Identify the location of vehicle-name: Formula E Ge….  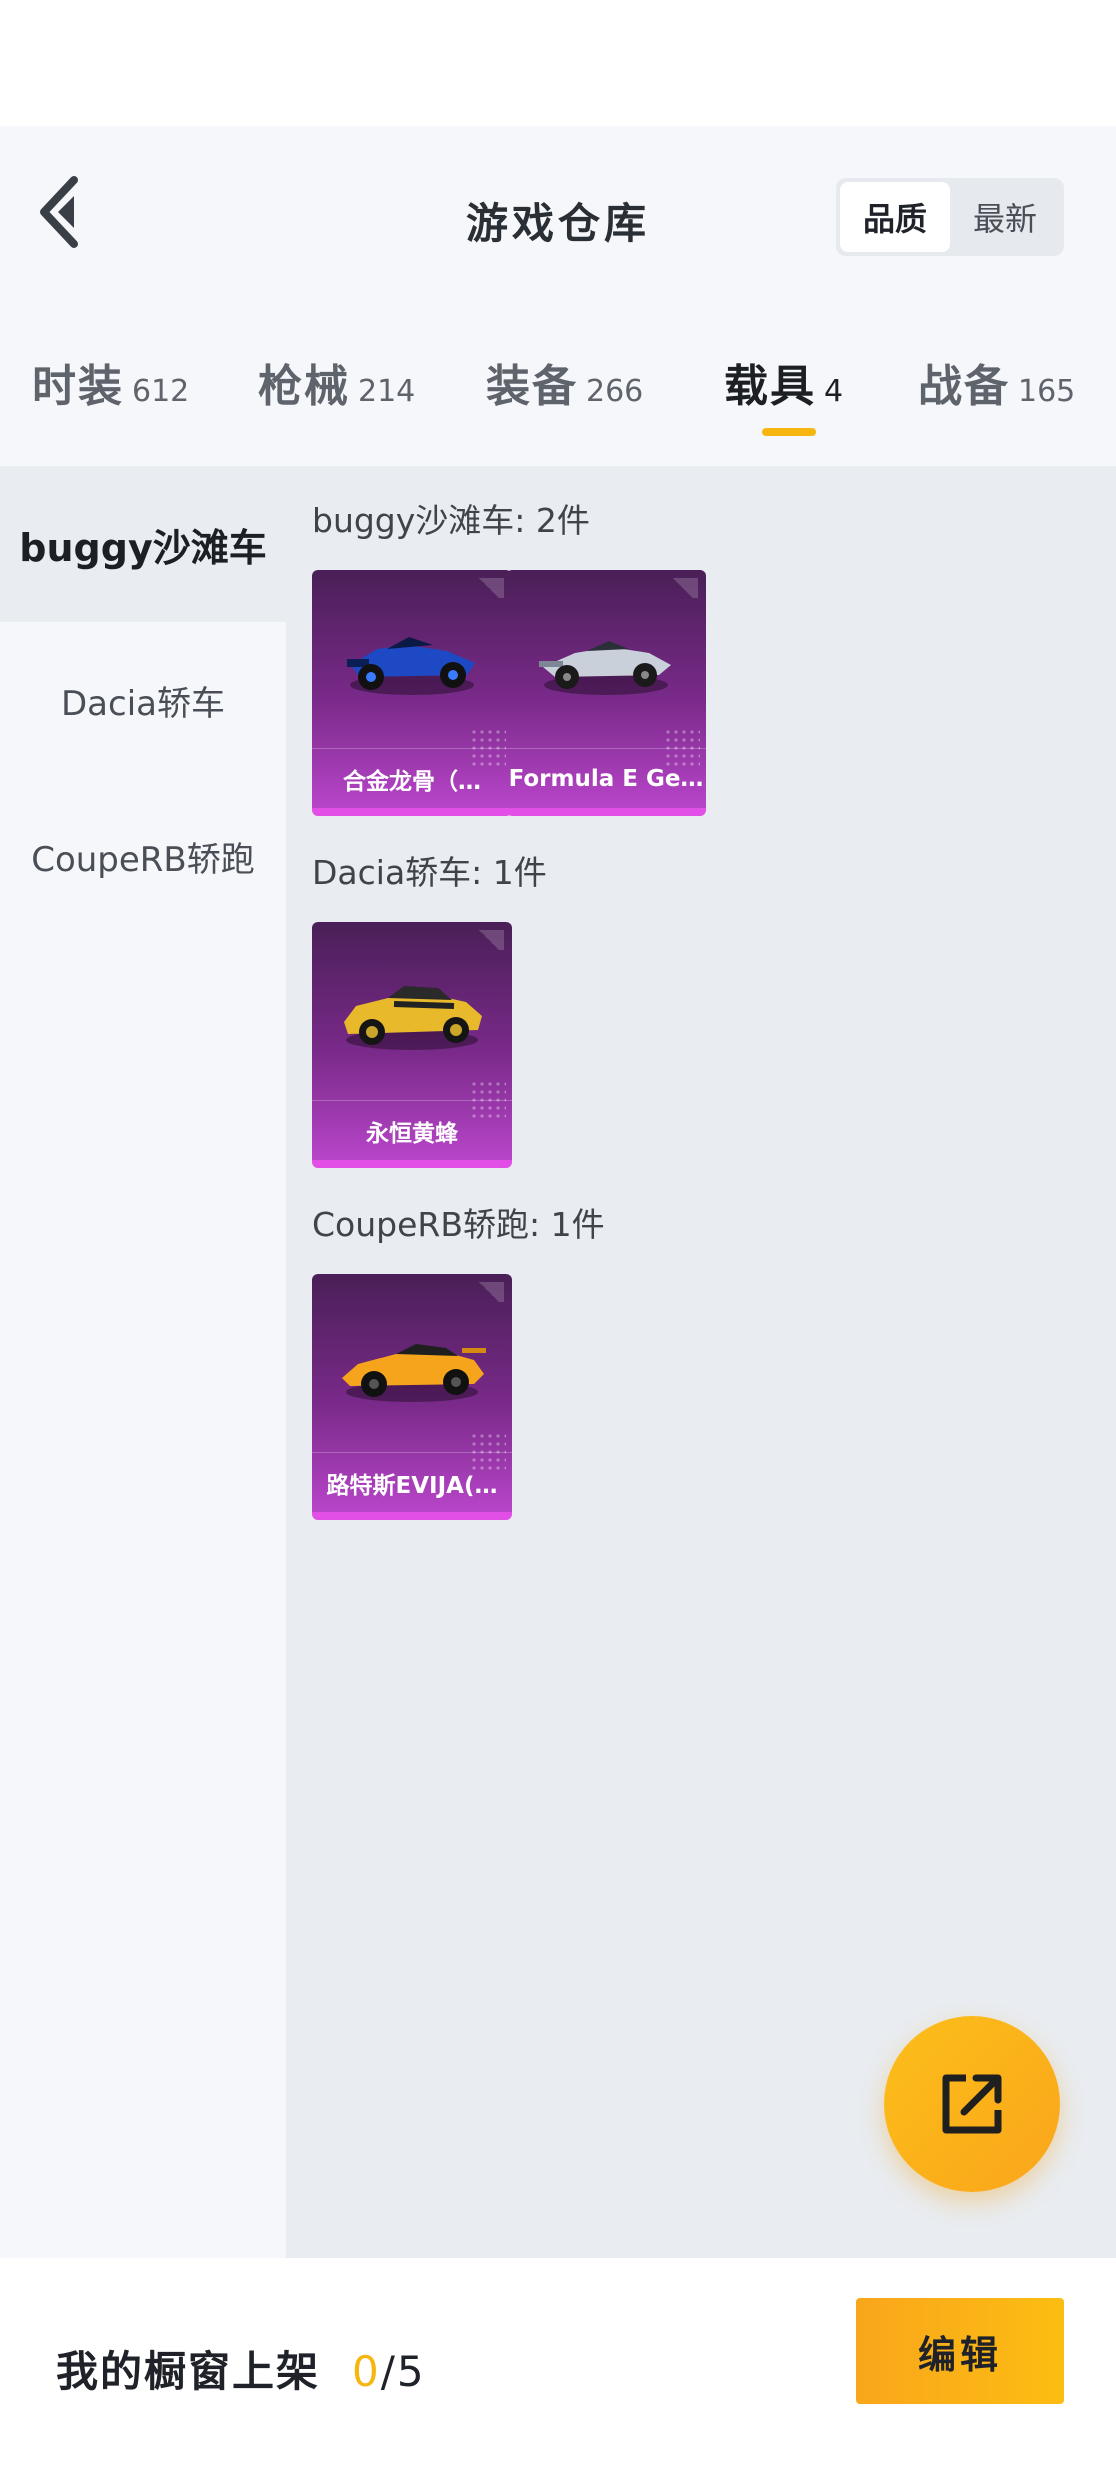
(606, 778).